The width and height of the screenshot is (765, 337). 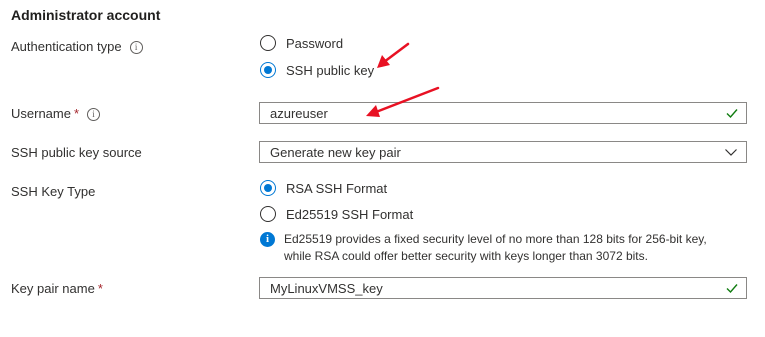 I want to click on username-input: azureuser, so click(x=503, y=113).